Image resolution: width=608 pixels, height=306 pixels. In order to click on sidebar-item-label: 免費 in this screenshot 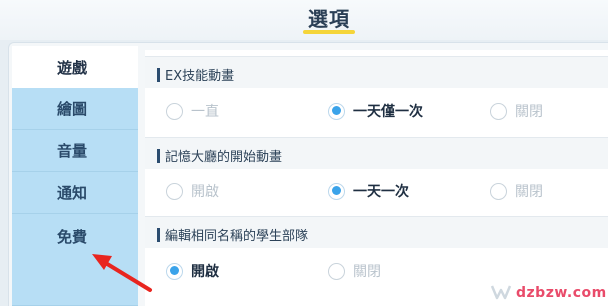, I will do `click(71, 237)`.